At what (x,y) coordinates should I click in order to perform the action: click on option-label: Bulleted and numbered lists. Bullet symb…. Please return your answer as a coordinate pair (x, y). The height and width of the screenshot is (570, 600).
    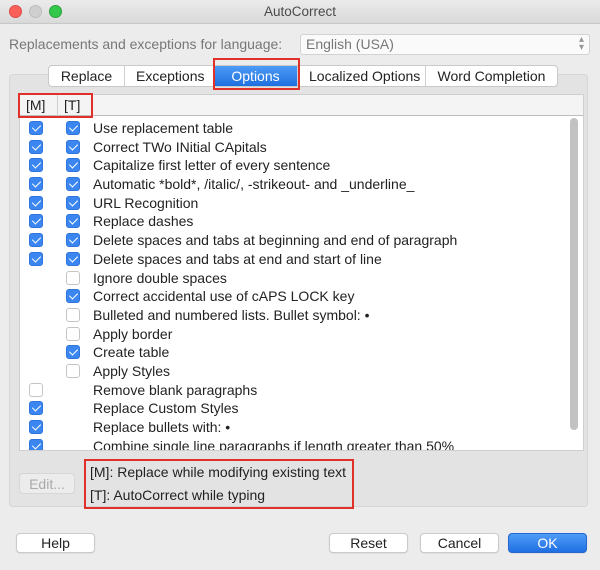
    Looking at the image, I should click on (231, 314).